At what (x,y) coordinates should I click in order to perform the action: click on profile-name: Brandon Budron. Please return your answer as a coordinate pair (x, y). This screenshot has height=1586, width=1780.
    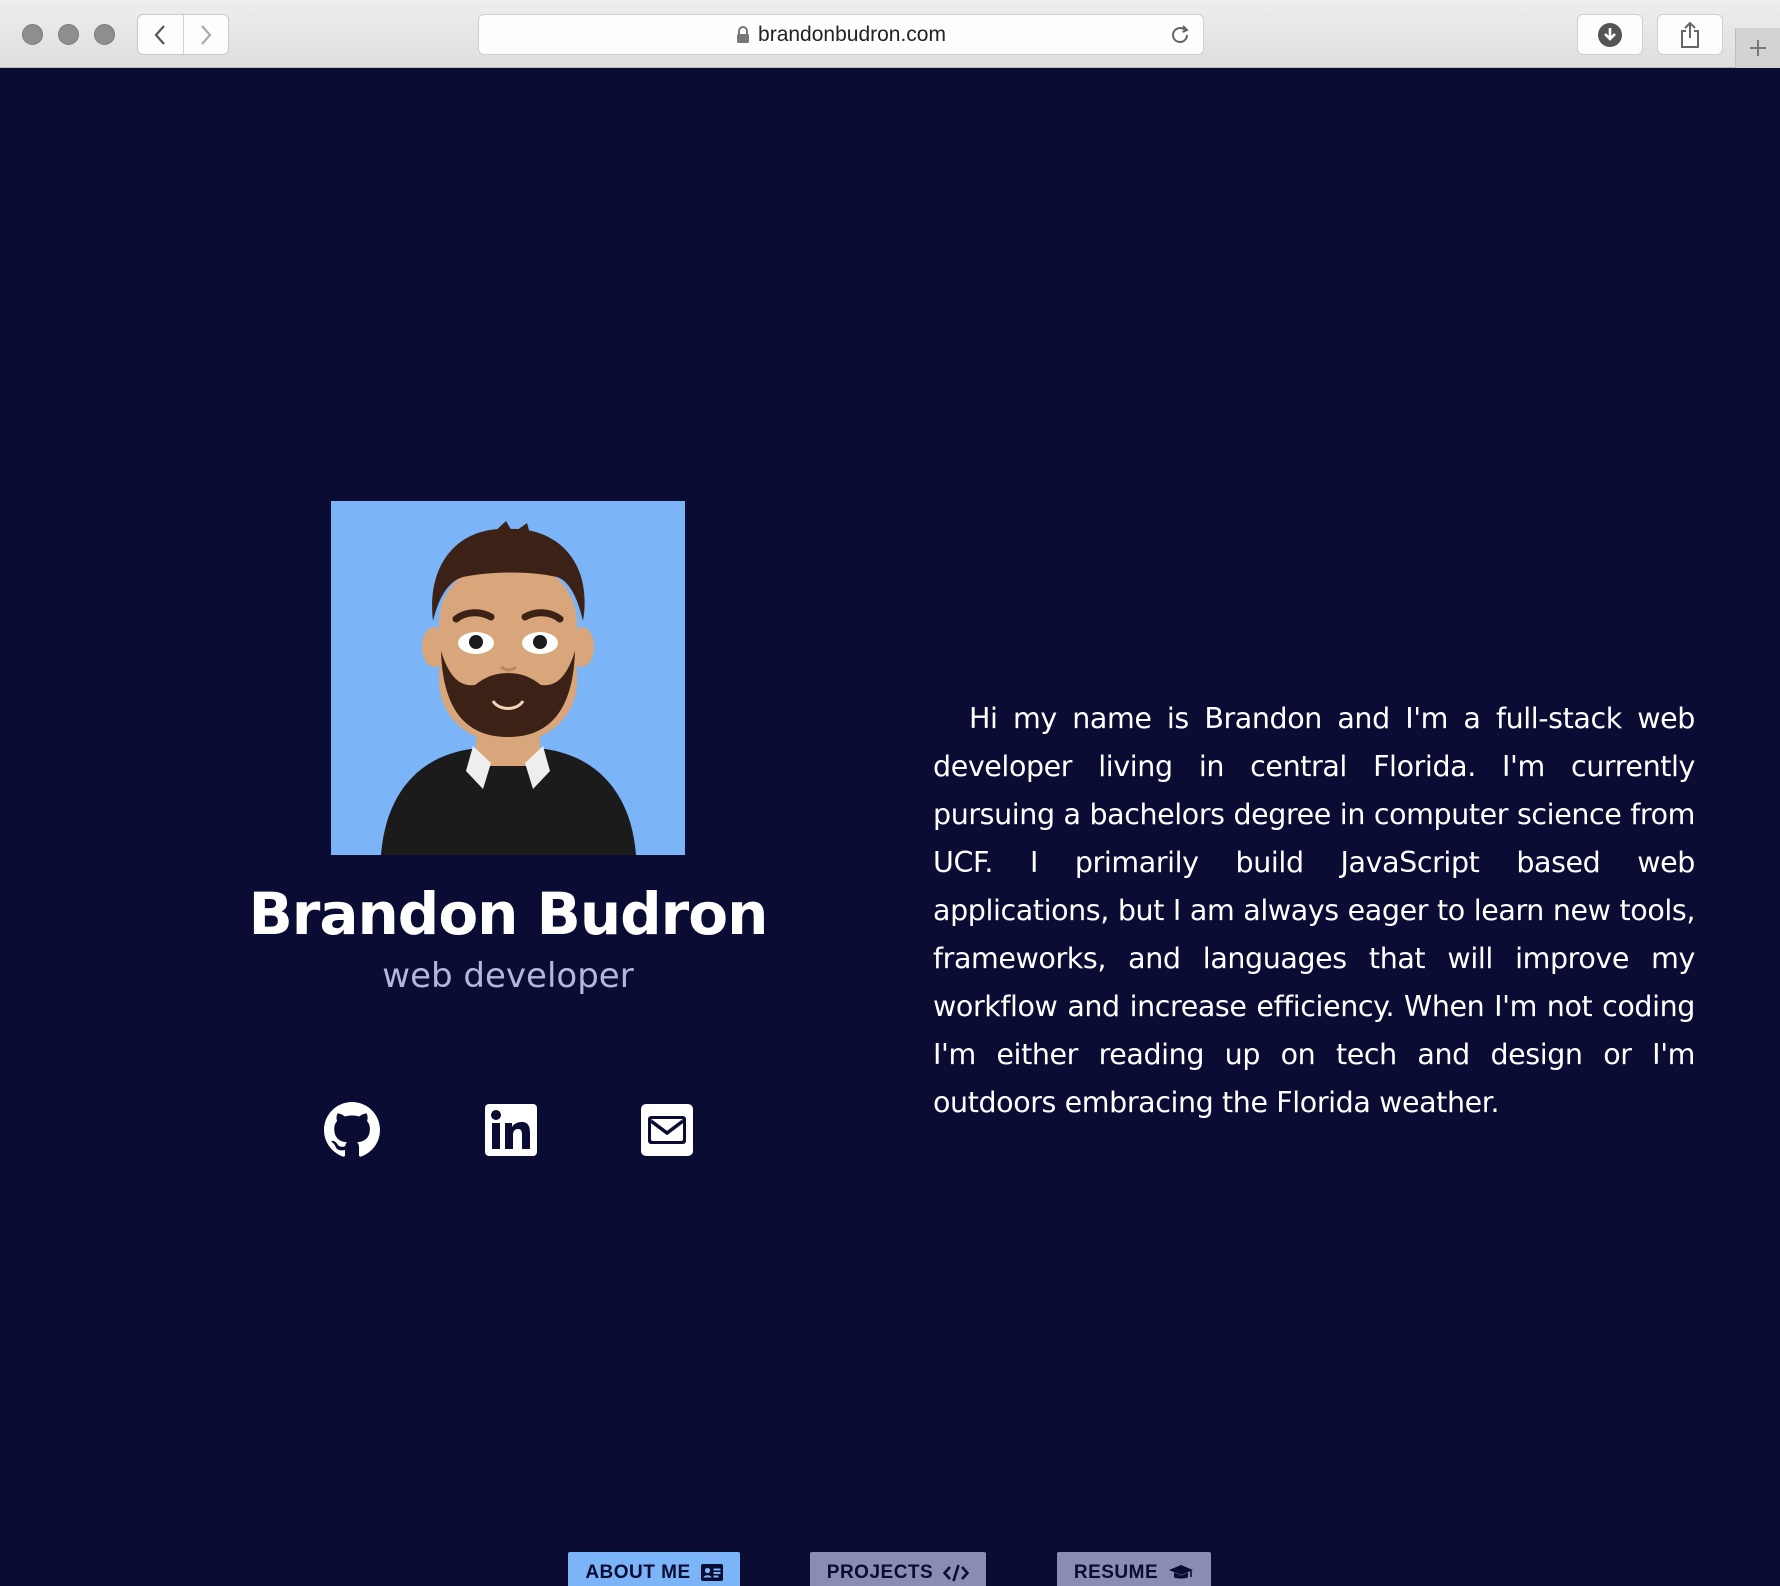
    Looking at the image, I should click on (508, 914).